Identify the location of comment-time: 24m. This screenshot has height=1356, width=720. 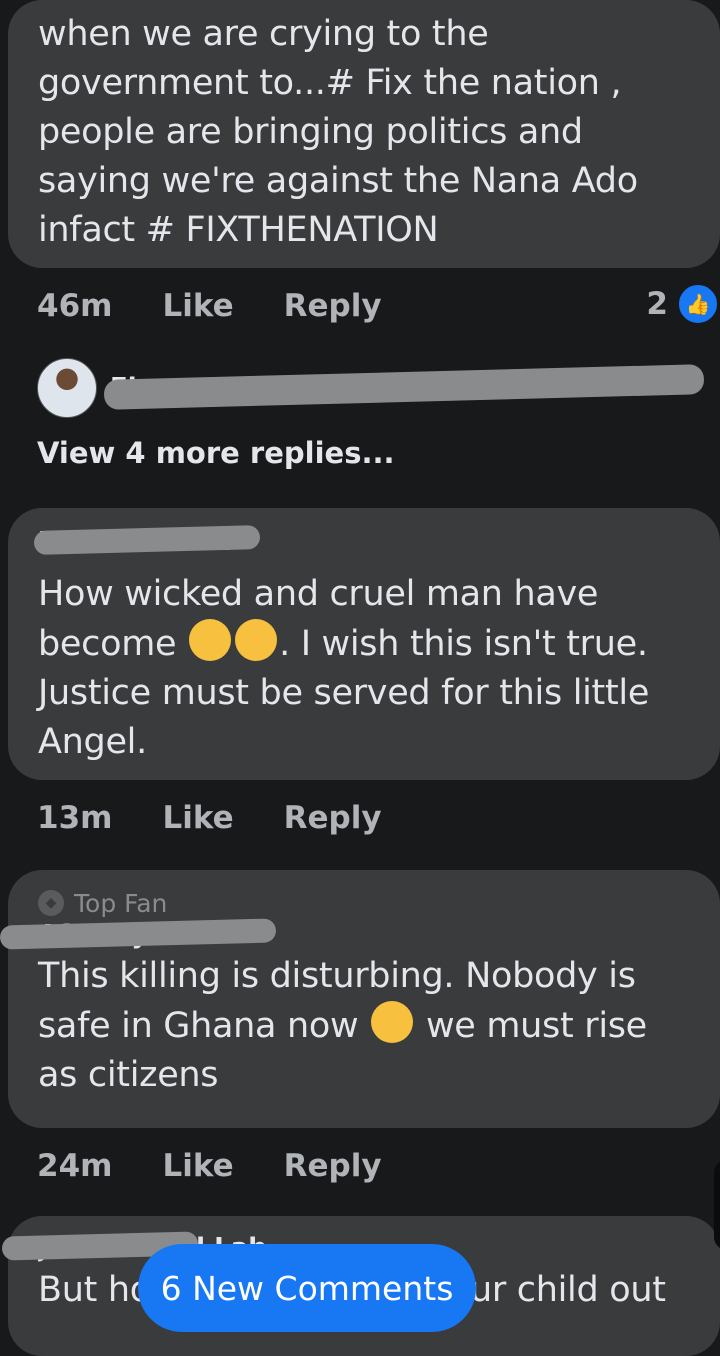
(75, 1166).